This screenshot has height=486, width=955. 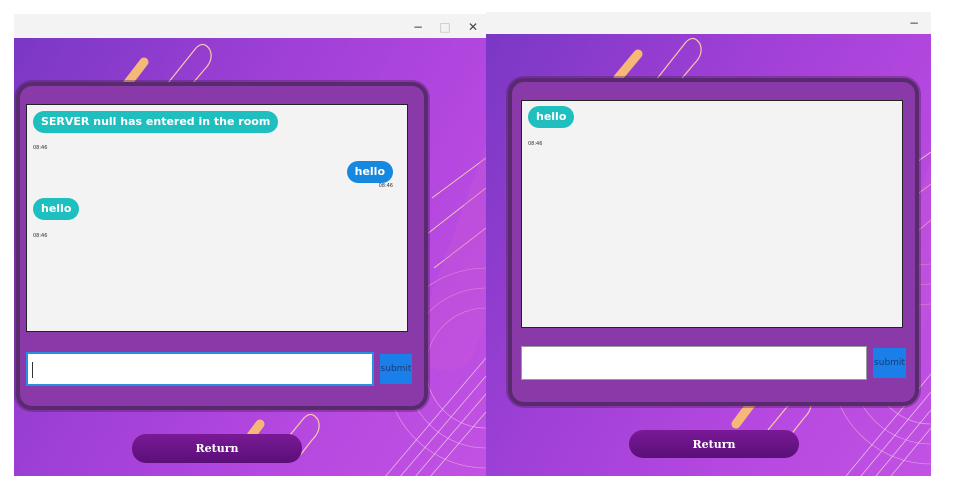 I want to click on message-bubble: SERVER null has entered in the room, so click(x=156, y=122).